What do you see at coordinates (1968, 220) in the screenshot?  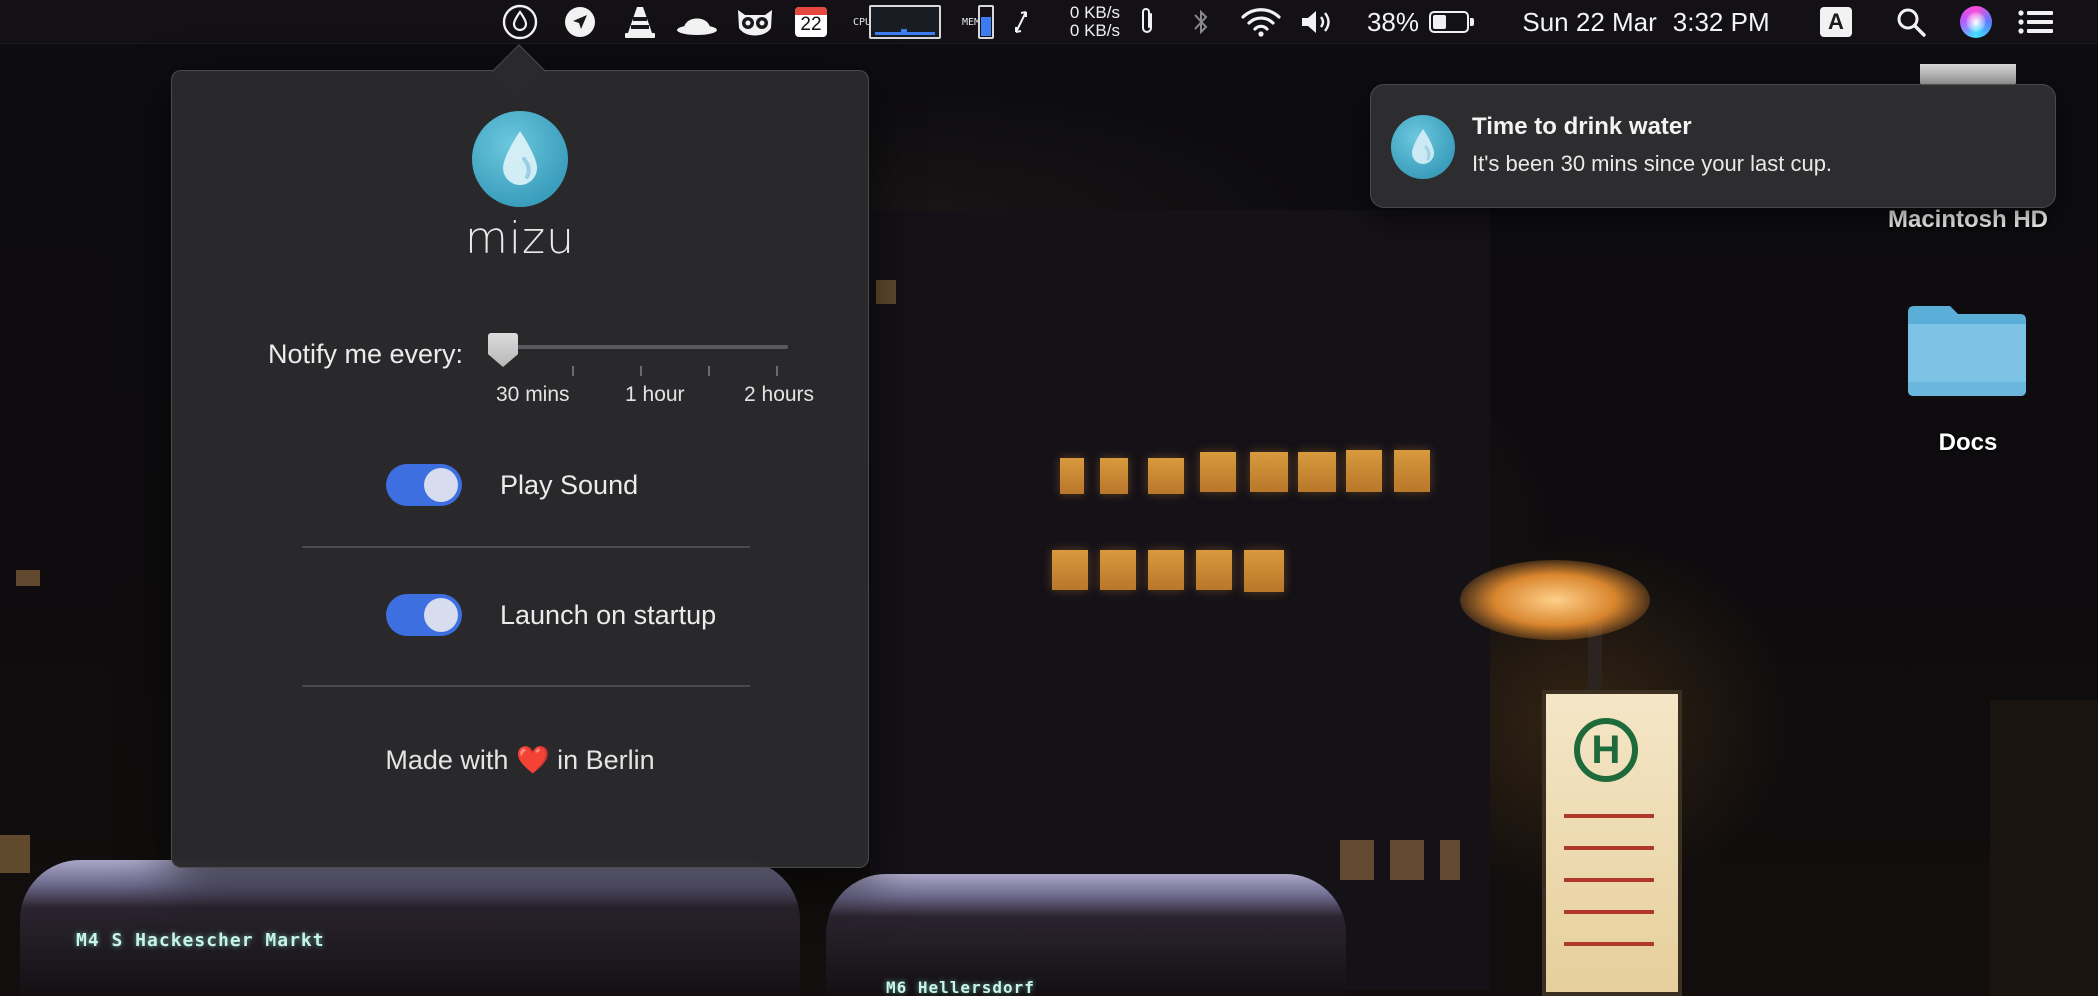 I see `desktop-icon-label-macintosh-hd: Macintosh HD` at bounding box center [1968, 220].